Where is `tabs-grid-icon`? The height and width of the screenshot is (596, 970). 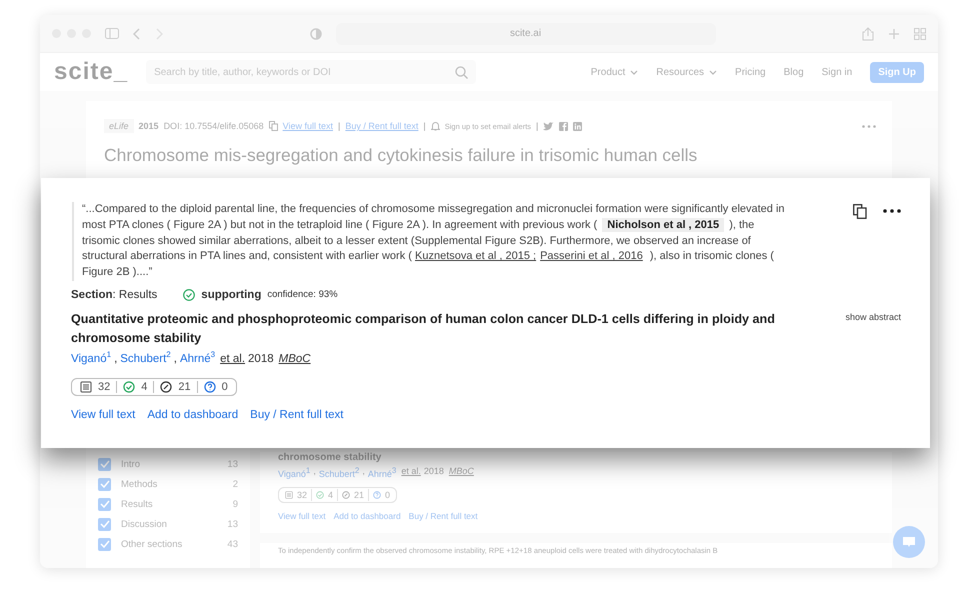
tabs-grid-icon is located at coordinates (920, 34).